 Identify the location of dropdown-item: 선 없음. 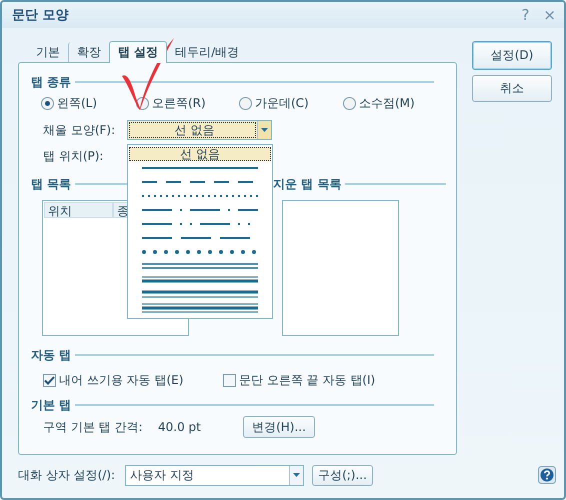
(200, 154).